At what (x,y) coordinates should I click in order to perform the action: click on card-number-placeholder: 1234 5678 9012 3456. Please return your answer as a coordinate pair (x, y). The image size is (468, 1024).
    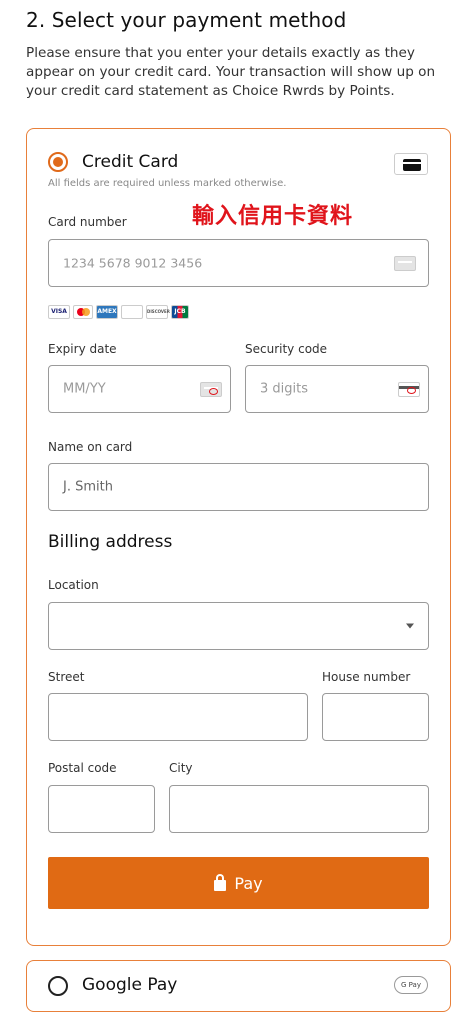
    Looking at the image, I should click on (133, 263).